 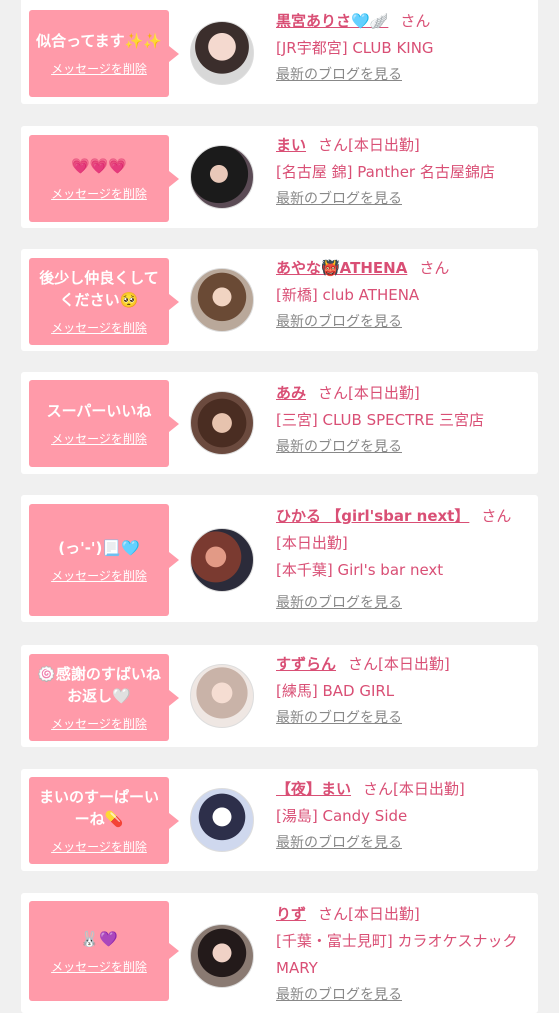 I want to click on cast-name-link: あみ, so click(x=291, y=393).